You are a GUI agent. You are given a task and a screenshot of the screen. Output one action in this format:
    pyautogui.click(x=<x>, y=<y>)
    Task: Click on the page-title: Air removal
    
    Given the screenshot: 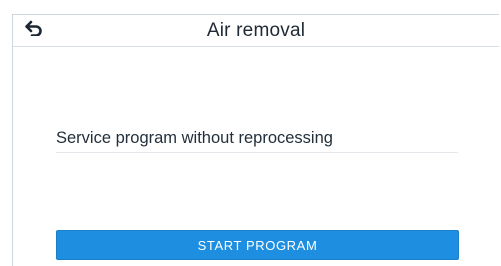 What is the action you would take?
    pyautogui.click(x=256, y=30)
    